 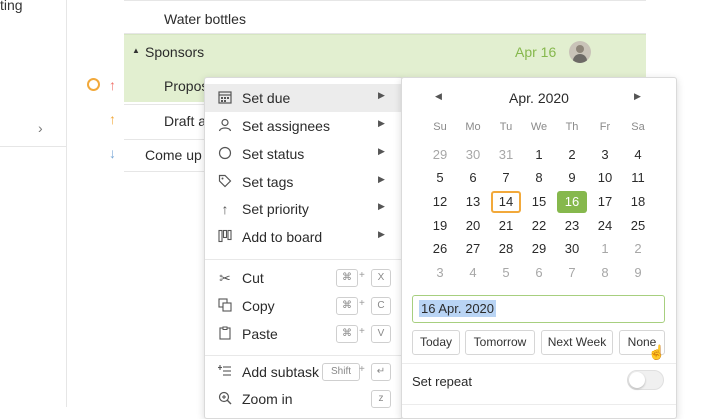 I want to click on calendar-day: 27, so click(x=473, y=249).